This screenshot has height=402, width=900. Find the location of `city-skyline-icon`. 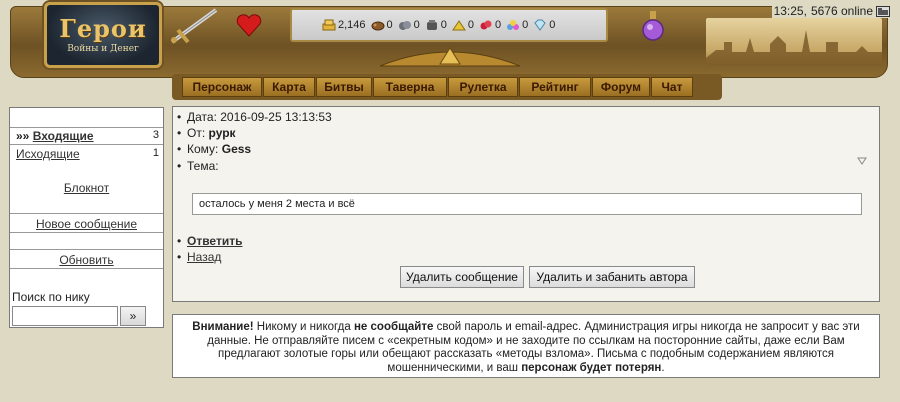

city-skyline-icon is located at coordinates (794, 48).